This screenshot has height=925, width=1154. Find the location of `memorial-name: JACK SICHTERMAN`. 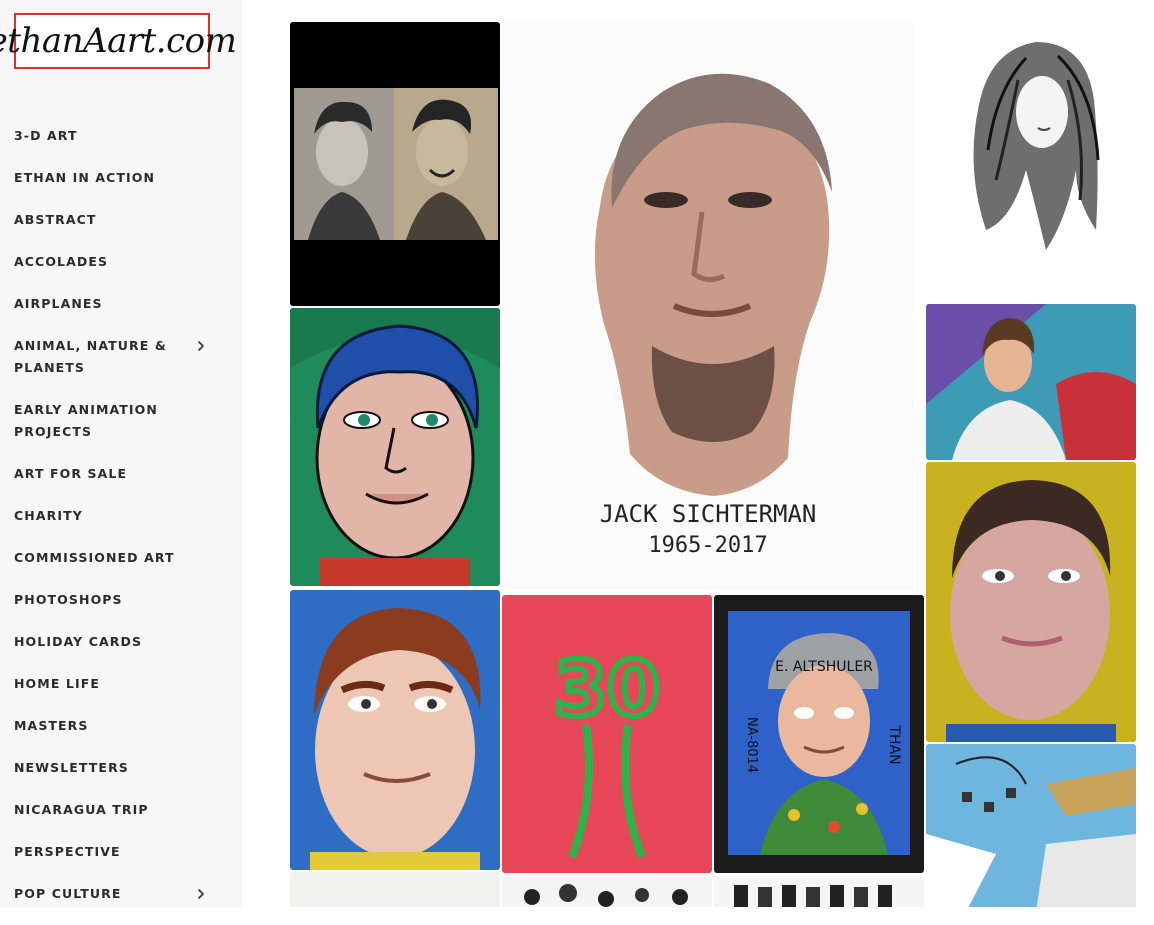

memorial-name: JACK SICHTERMAN is located at coordinates (708, 514).